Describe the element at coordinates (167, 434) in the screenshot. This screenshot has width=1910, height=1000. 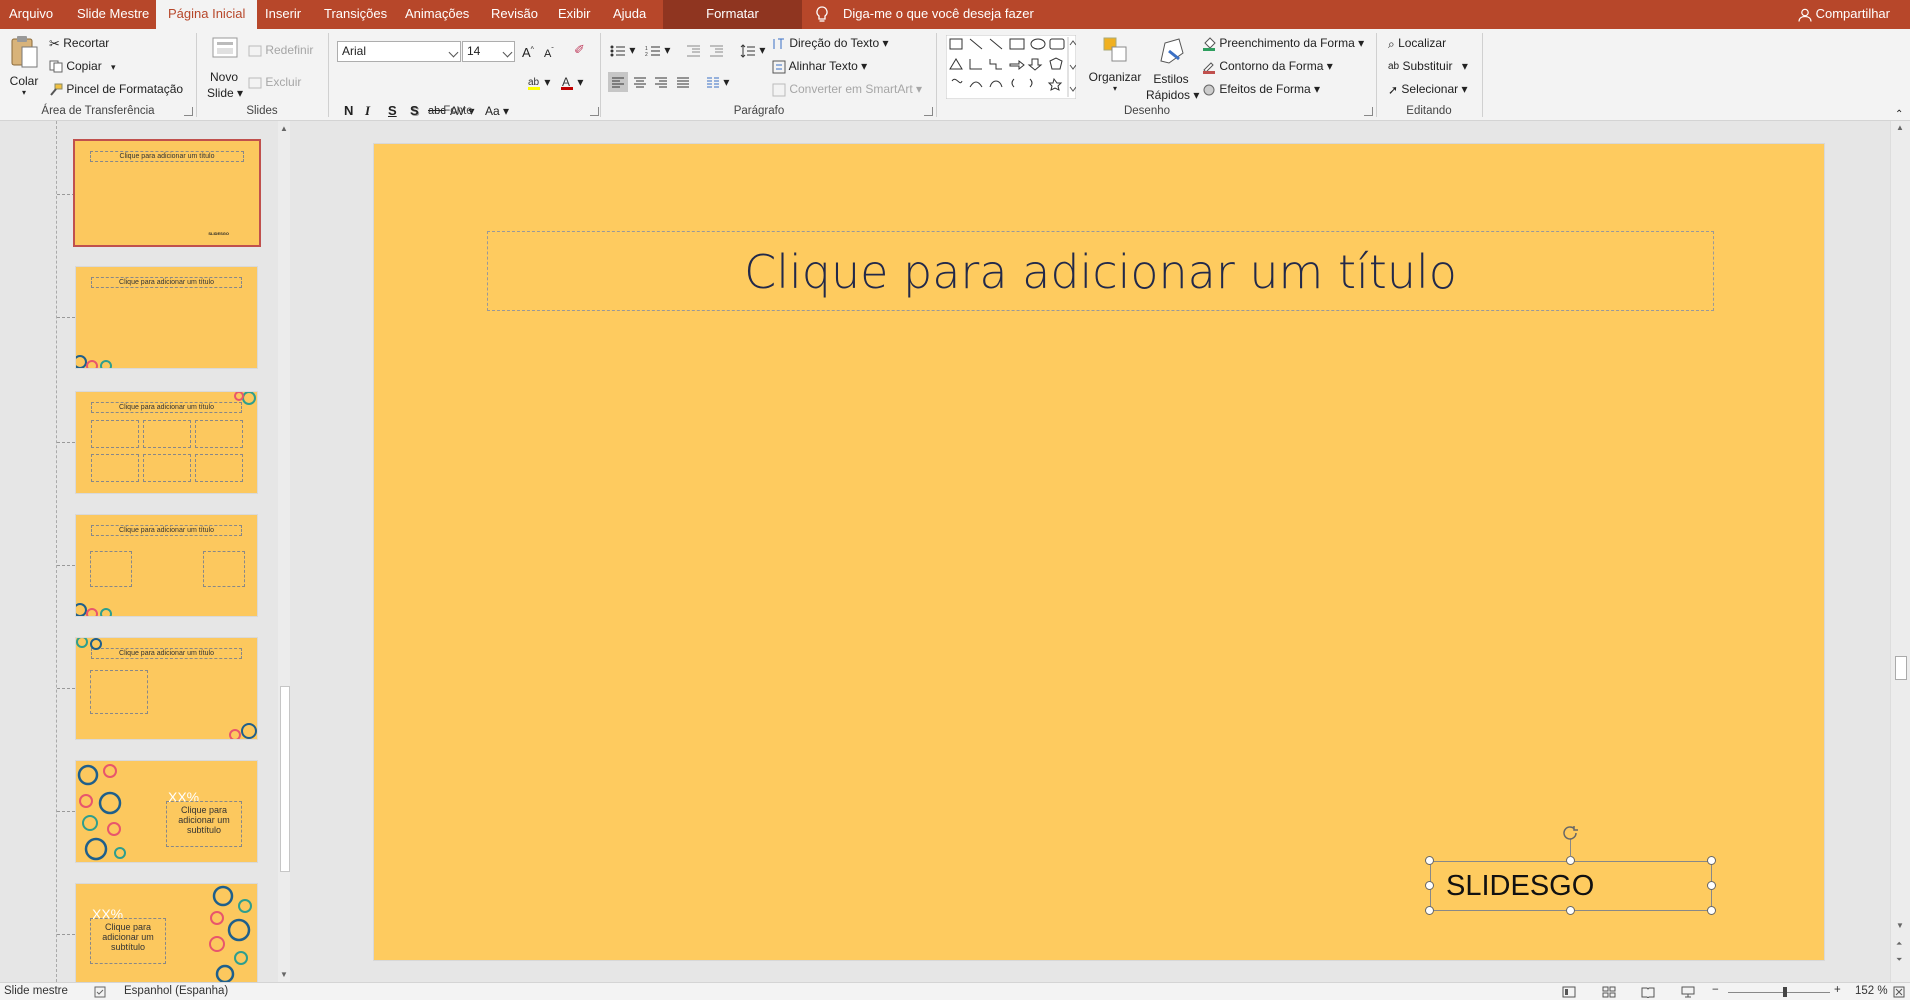
I see `thumb-placeholder` at that location.